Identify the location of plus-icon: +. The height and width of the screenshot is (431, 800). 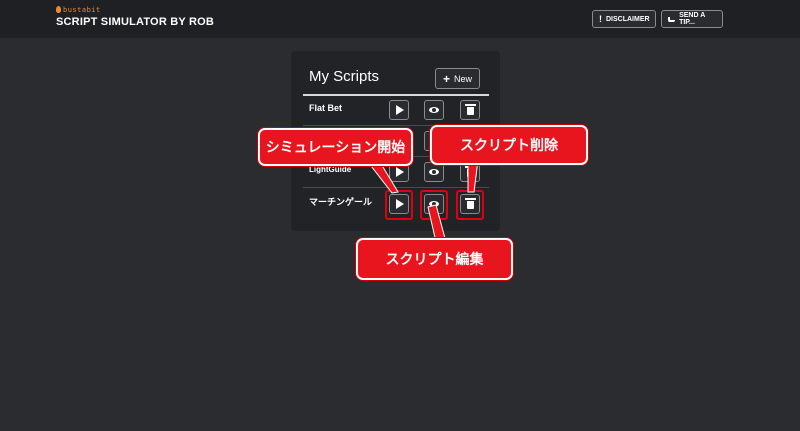
(446, 78).